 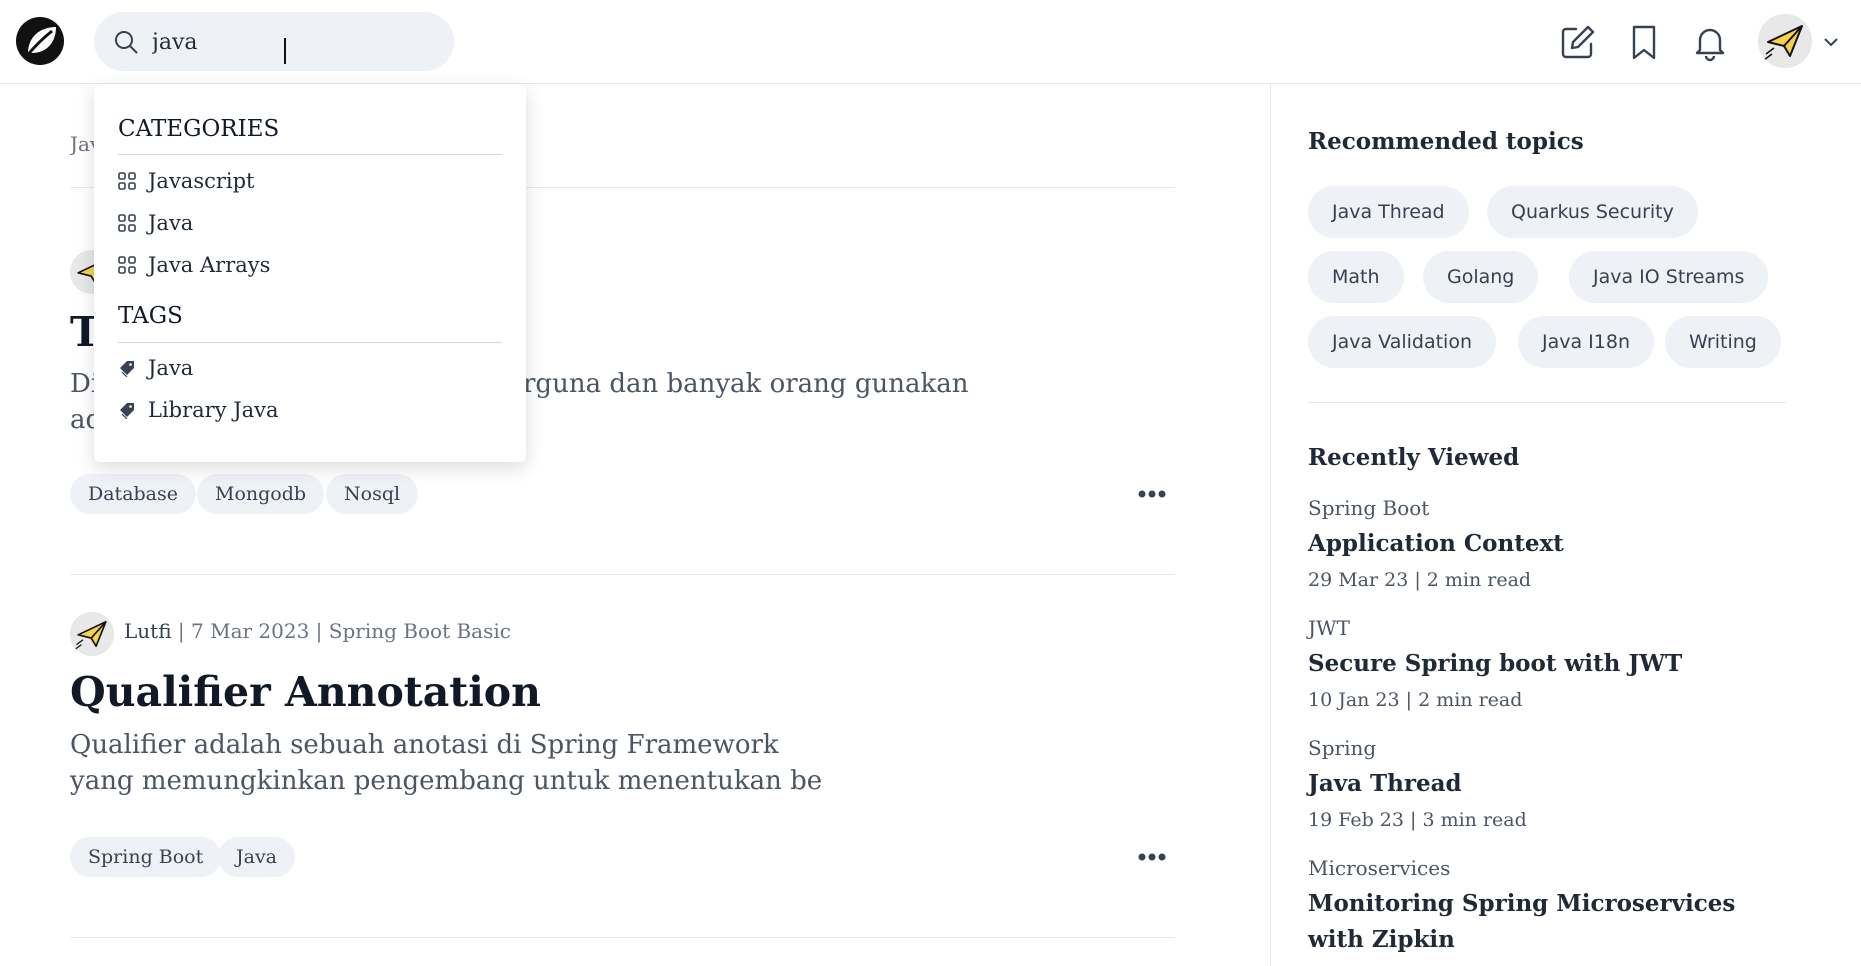 I want to click on topic-chip: Java Thread, so click(x=1388, y=212).